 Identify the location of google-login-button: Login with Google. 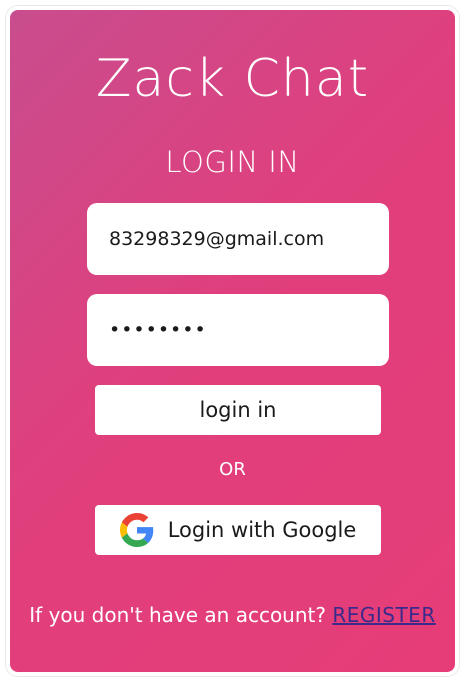
(238, 530).